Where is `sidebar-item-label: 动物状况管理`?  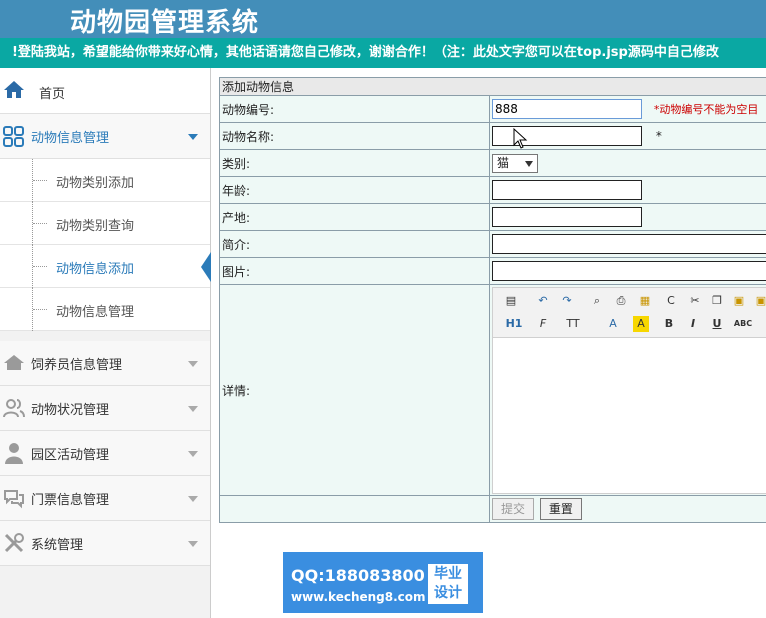
sidebar-item-label: 动物状况管理 is located at coordinates (70, 410).